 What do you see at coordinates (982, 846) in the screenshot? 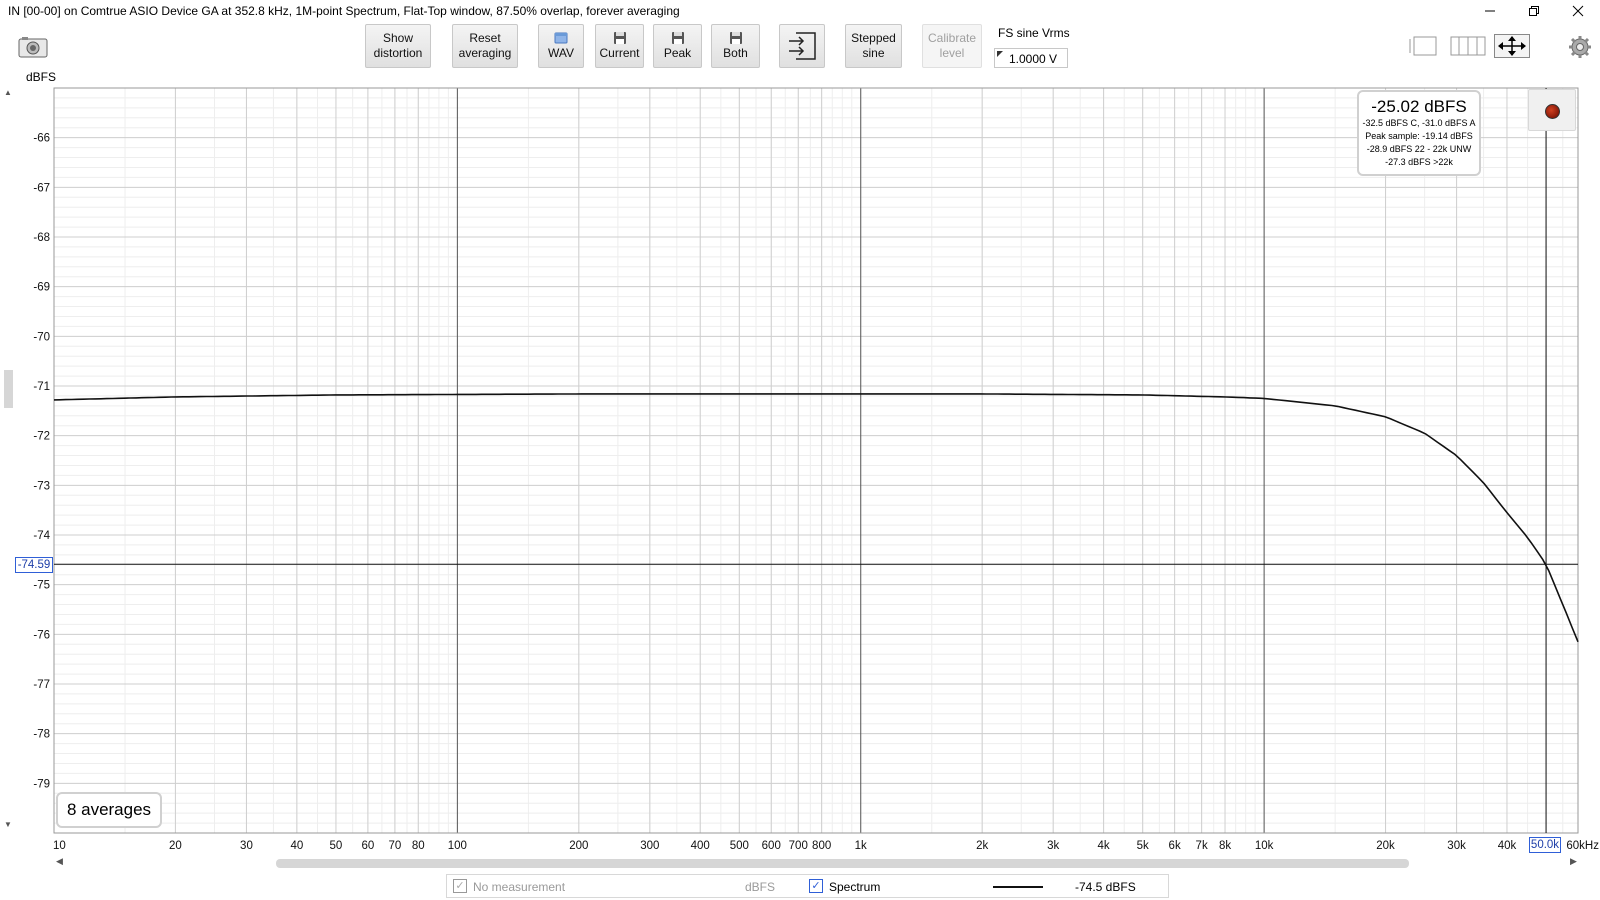
I see `x-tick-label: 2k` at bounding box center [982, 846].